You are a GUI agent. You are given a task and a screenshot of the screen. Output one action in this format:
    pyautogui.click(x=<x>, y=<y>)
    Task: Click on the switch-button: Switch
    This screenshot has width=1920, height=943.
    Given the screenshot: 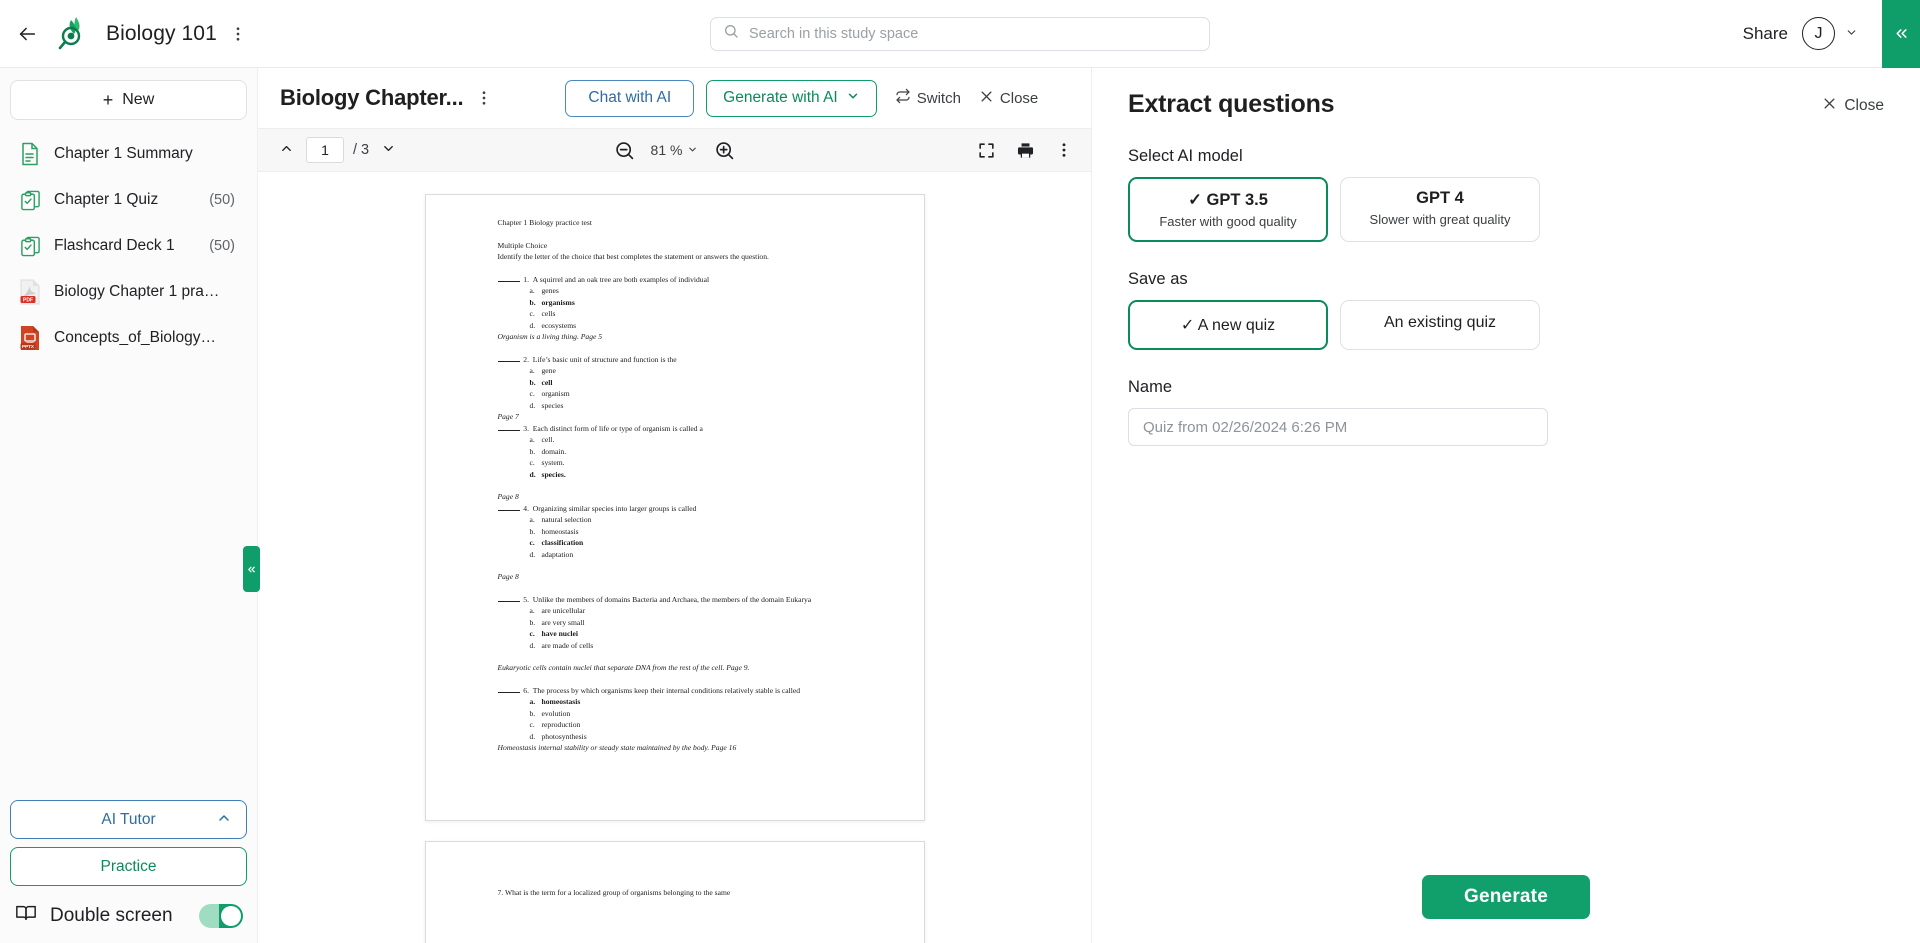 What is the action you would take?
    pyautogui.click(x=928, y=98)
    